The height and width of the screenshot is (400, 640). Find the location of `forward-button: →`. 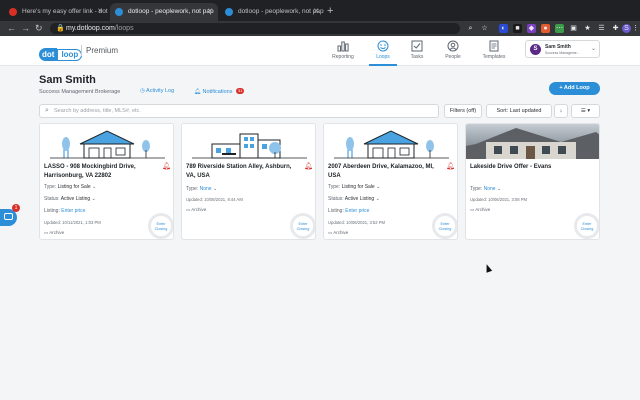

forward-button: → is located at coordinates (25, 28).